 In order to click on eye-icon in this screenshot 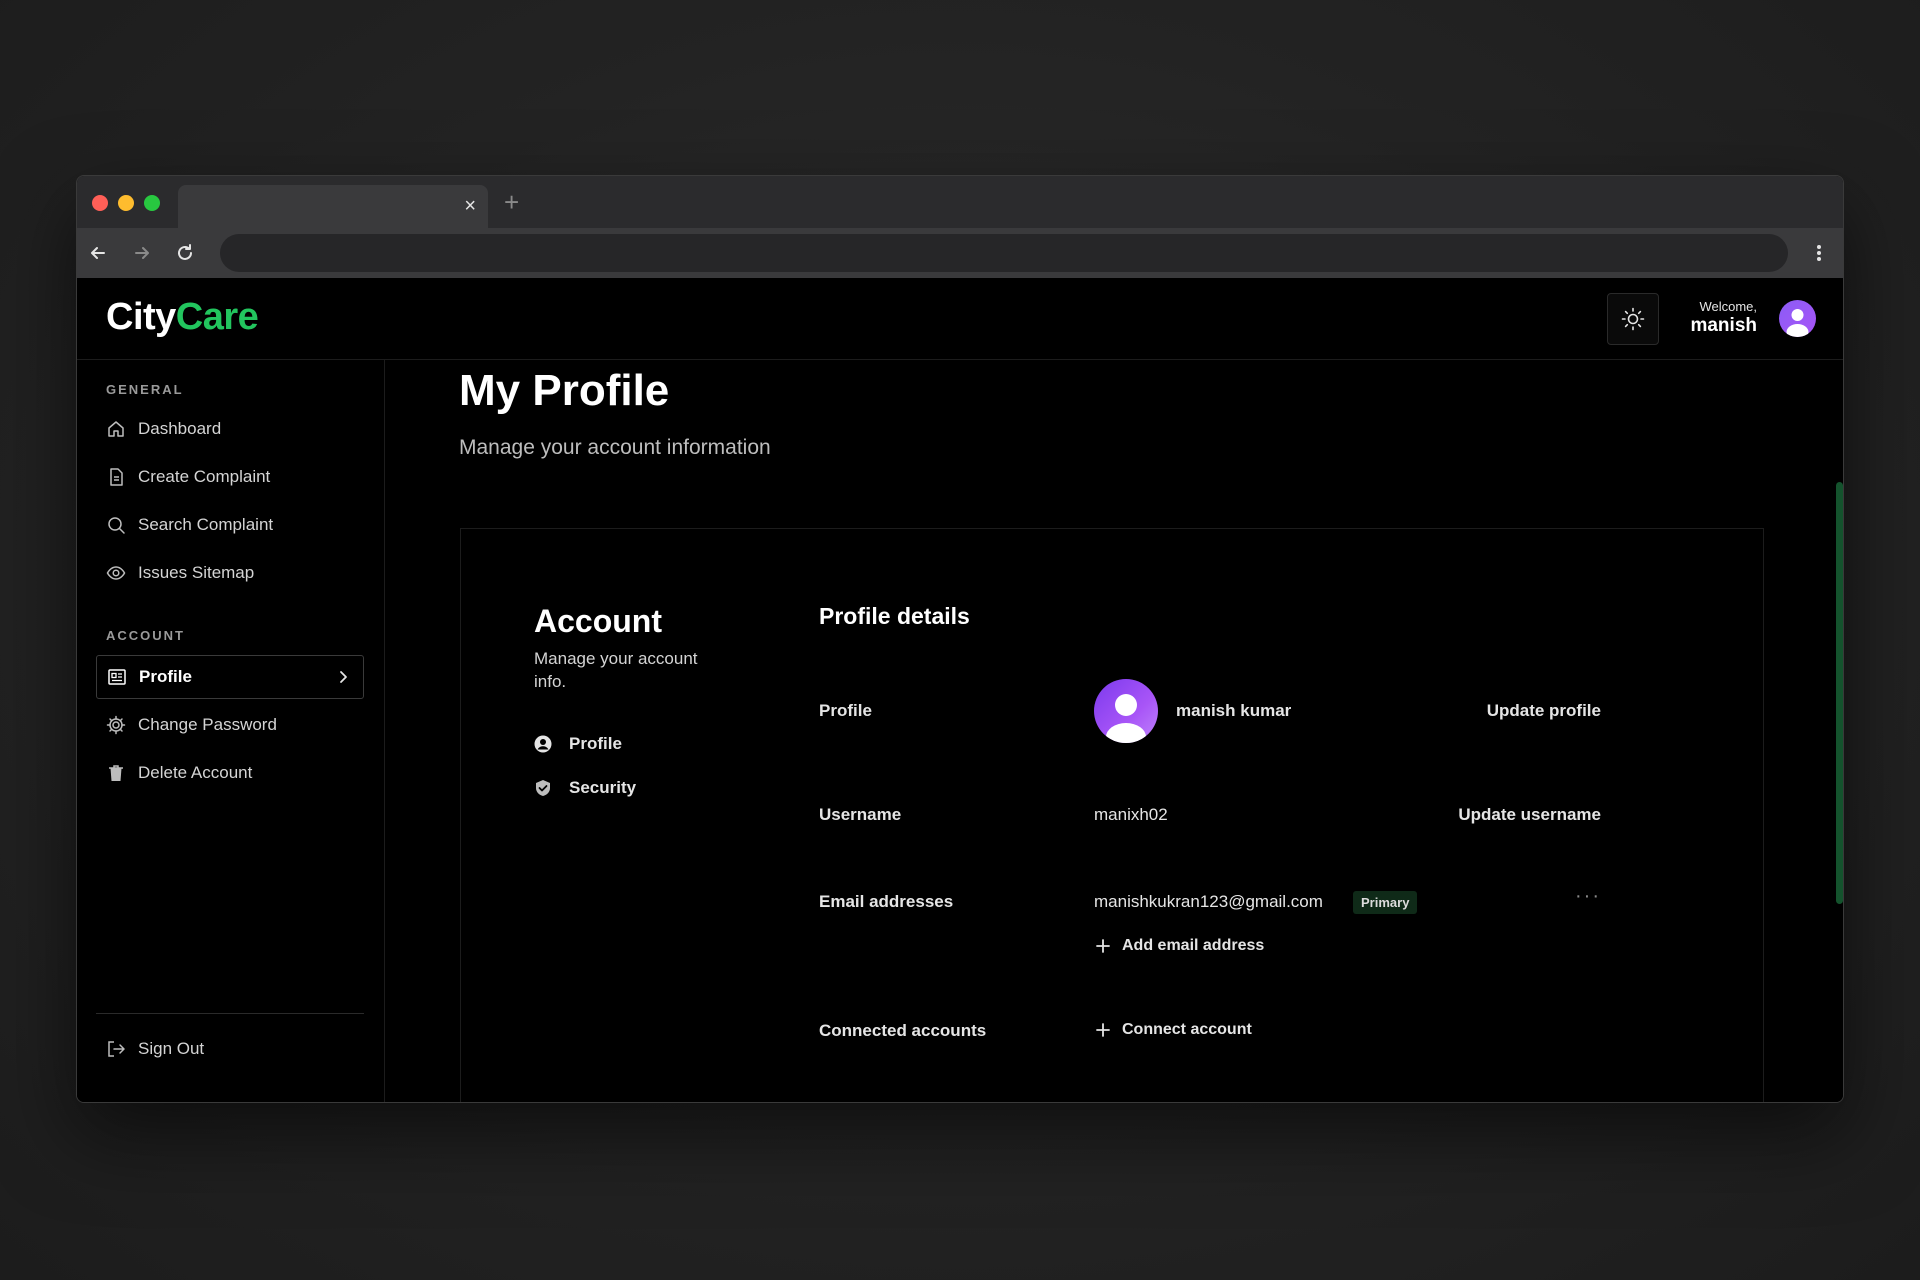, I will do `click(116, 573)`.